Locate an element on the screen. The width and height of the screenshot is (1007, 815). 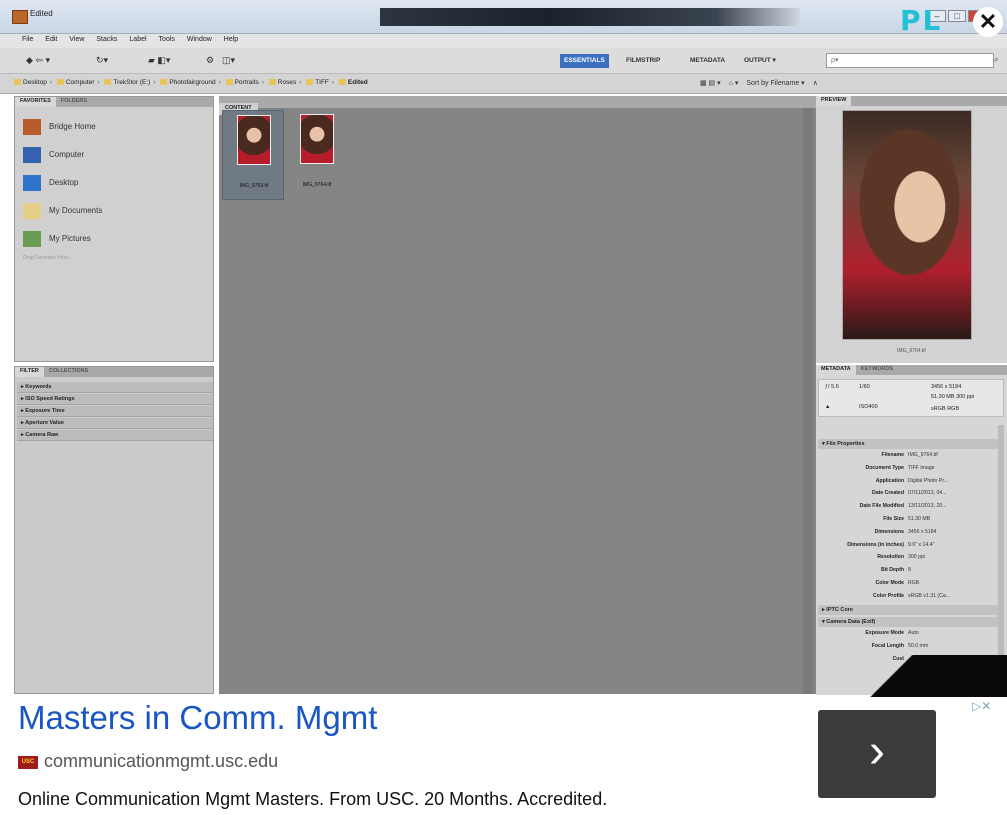
refine-icon: ⚙ is located at coordinates (210, 60).